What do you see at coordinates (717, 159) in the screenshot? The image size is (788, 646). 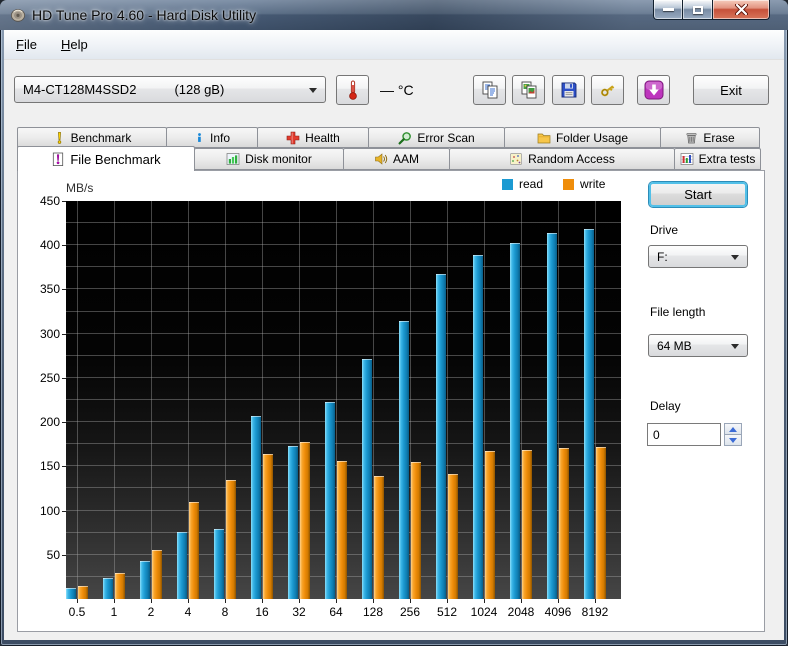 I see `tab-extra-tests: Extra tests` at bounding box center [717, 159].